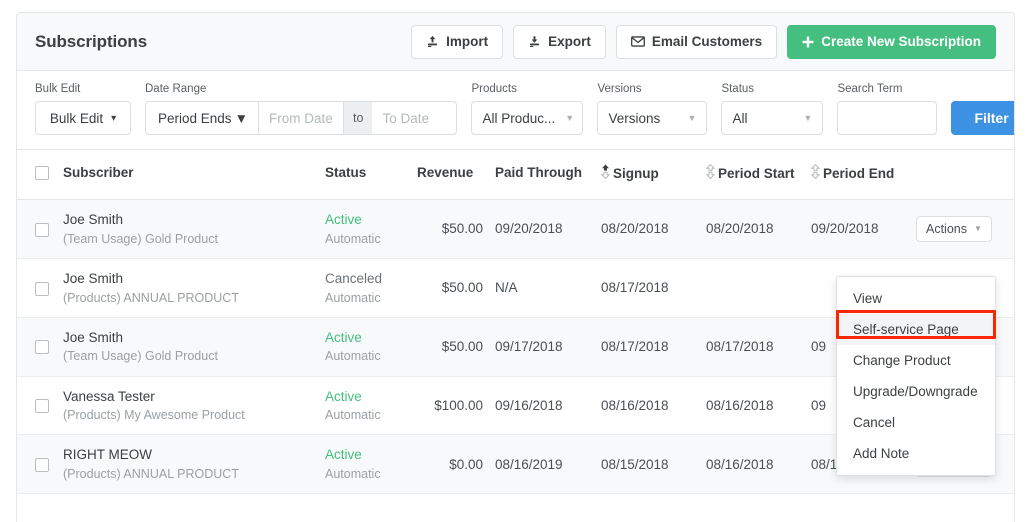 The image size is (1031, 522). Describe the element at coordinates (42, 173) in the screenshot. I see `select-all-checkbox` at that location.